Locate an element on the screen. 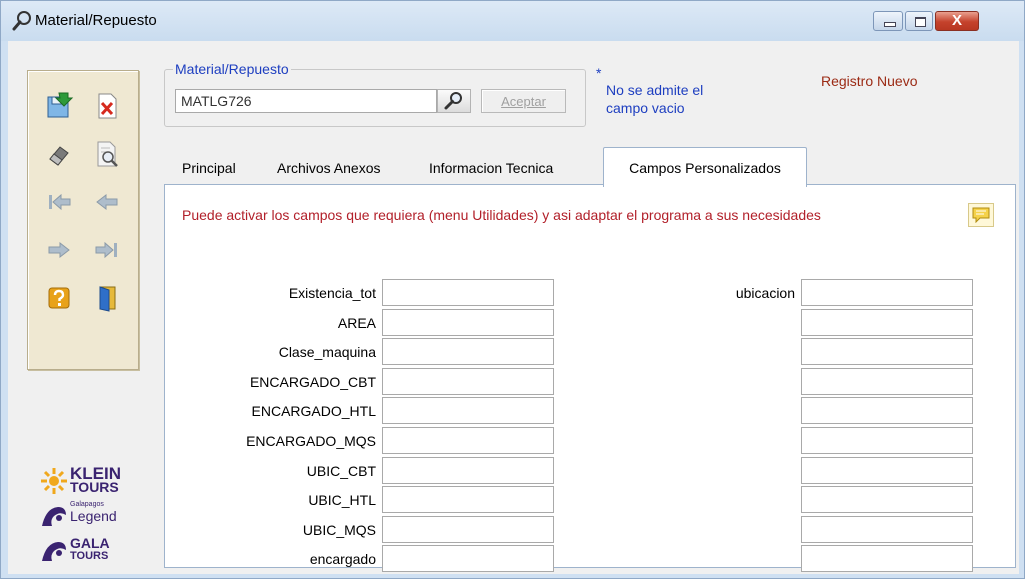  exit-button is located at coordinates (107, 298).